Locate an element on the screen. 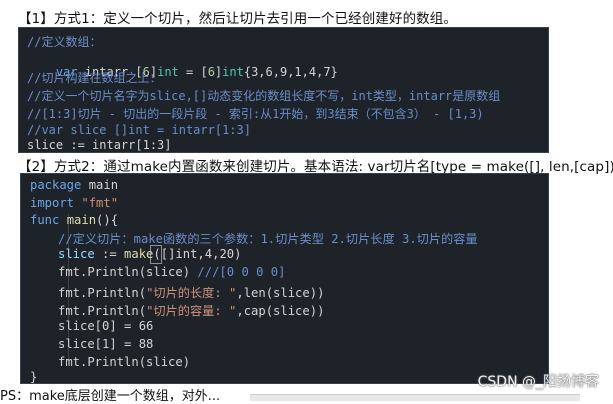 The width and height of the screenshot is (613, 404). code-keyword: import is located at coordinates (52, 203).